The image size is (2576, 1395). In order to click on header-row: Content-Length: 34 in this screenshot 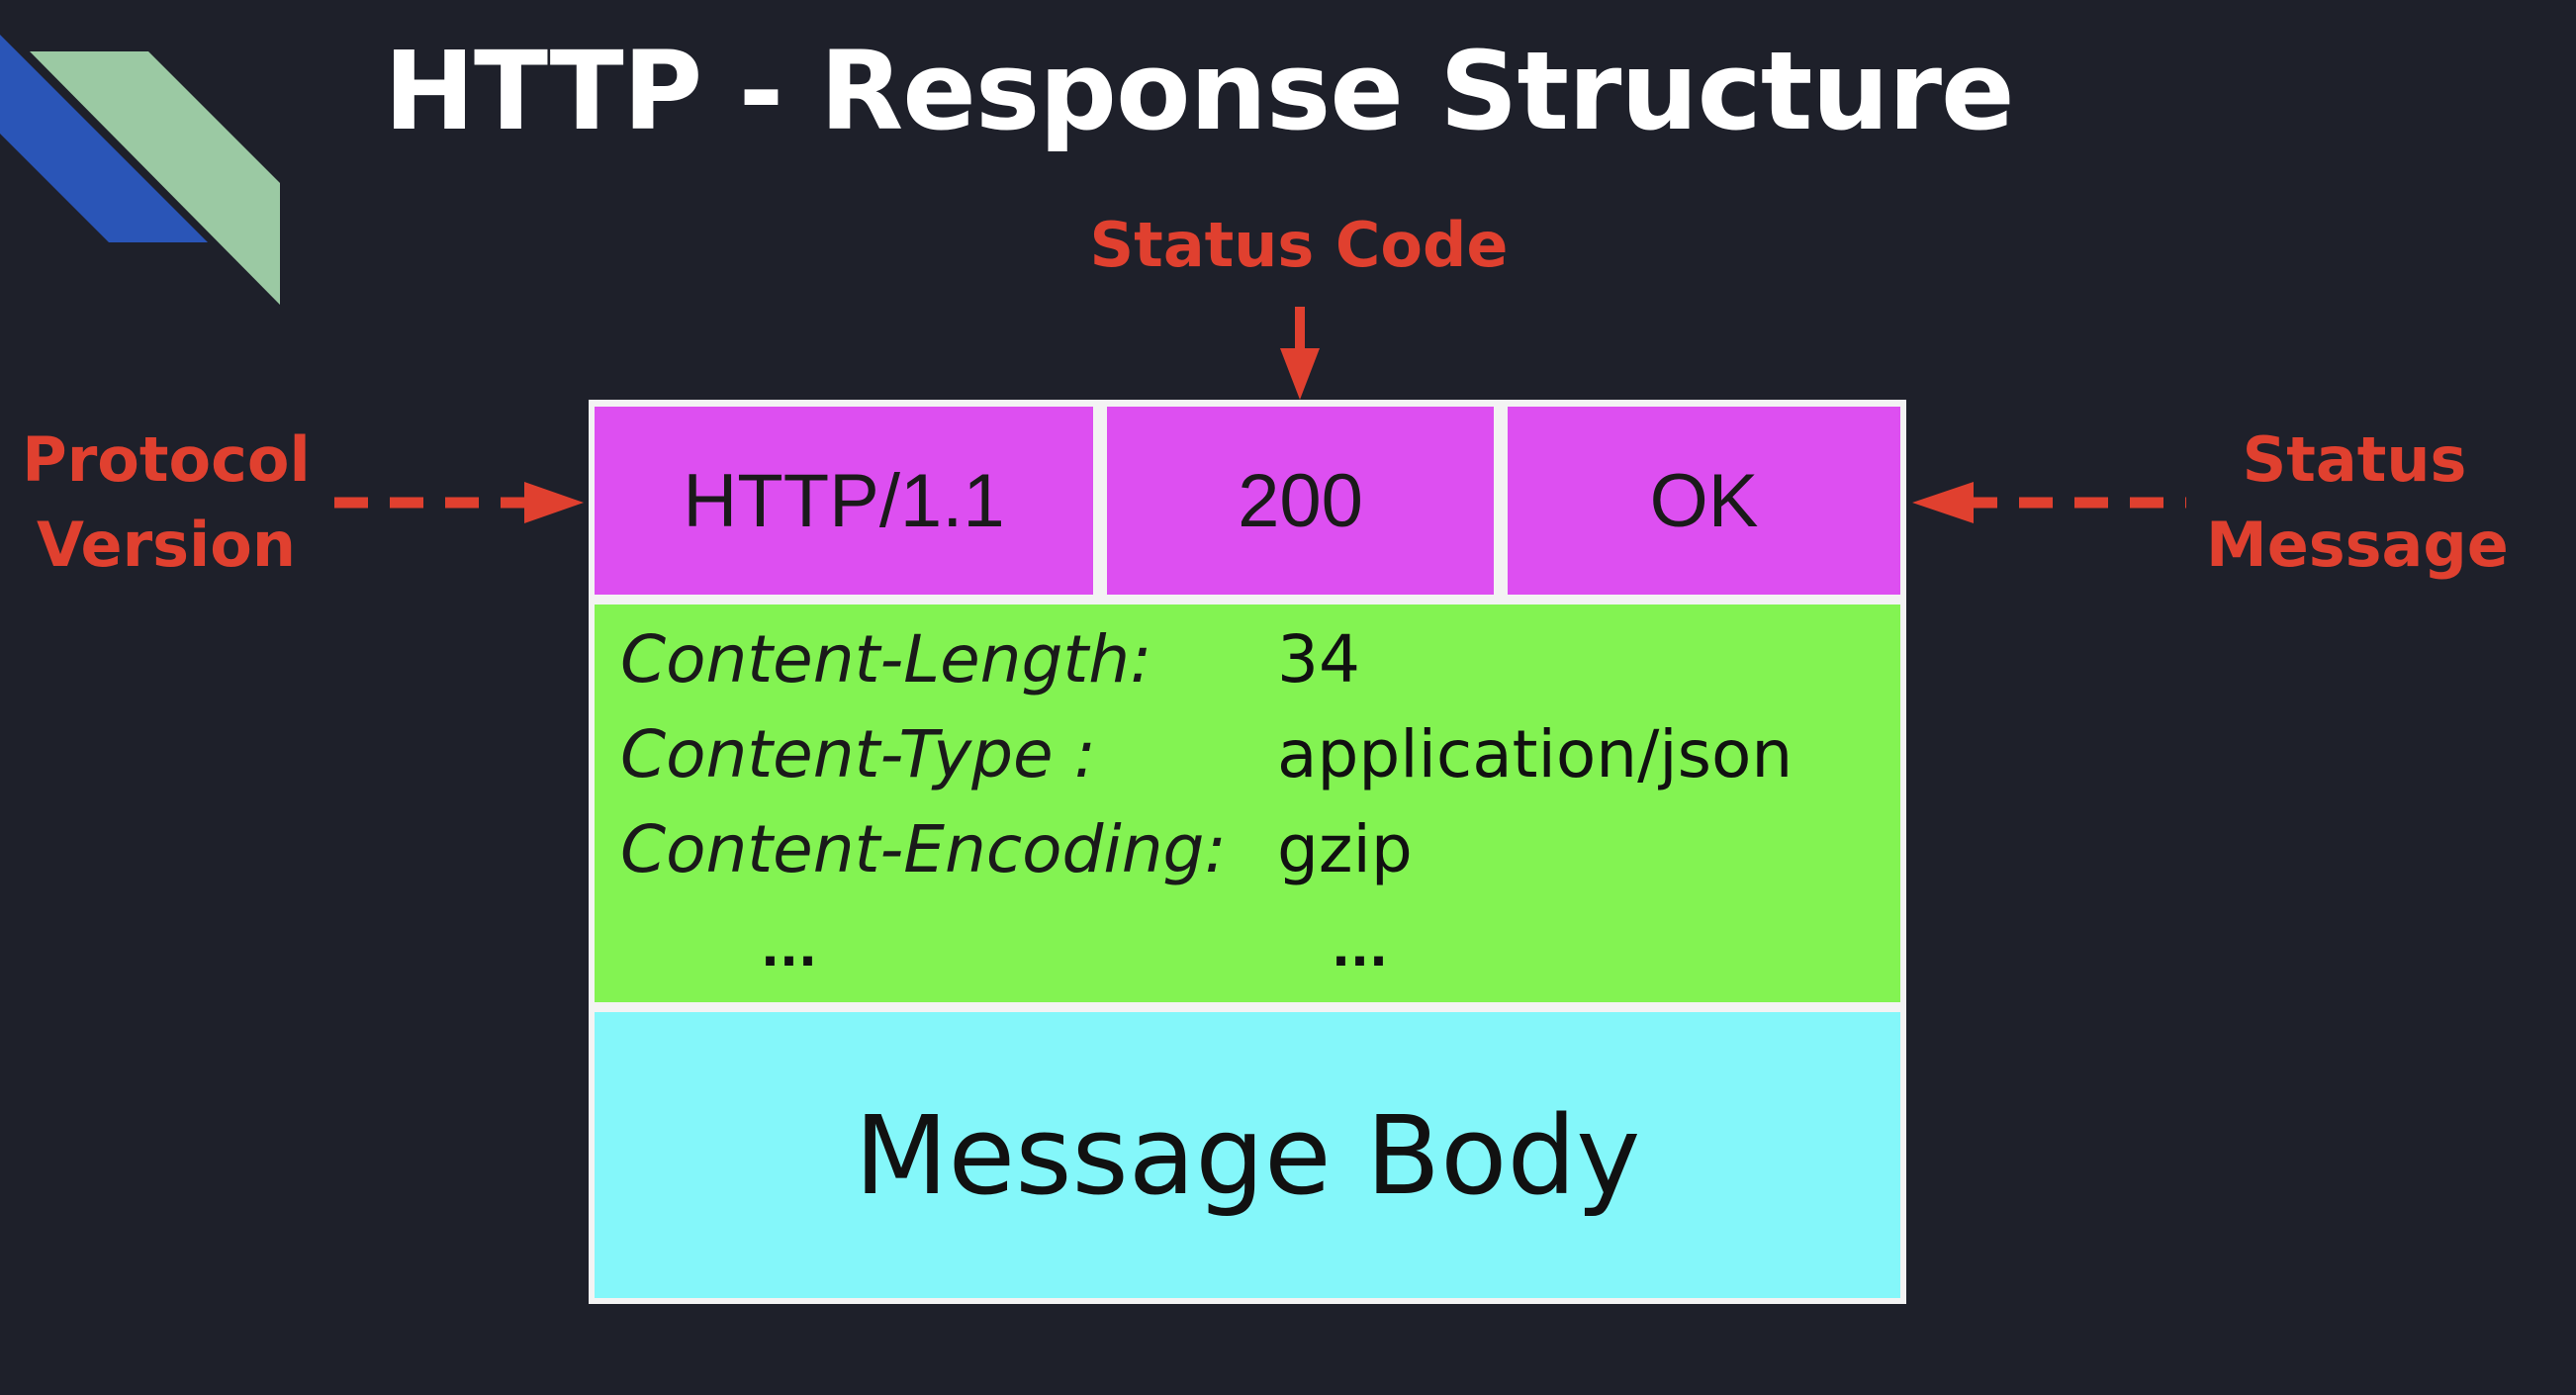, I will do `click(1247, 651)`.